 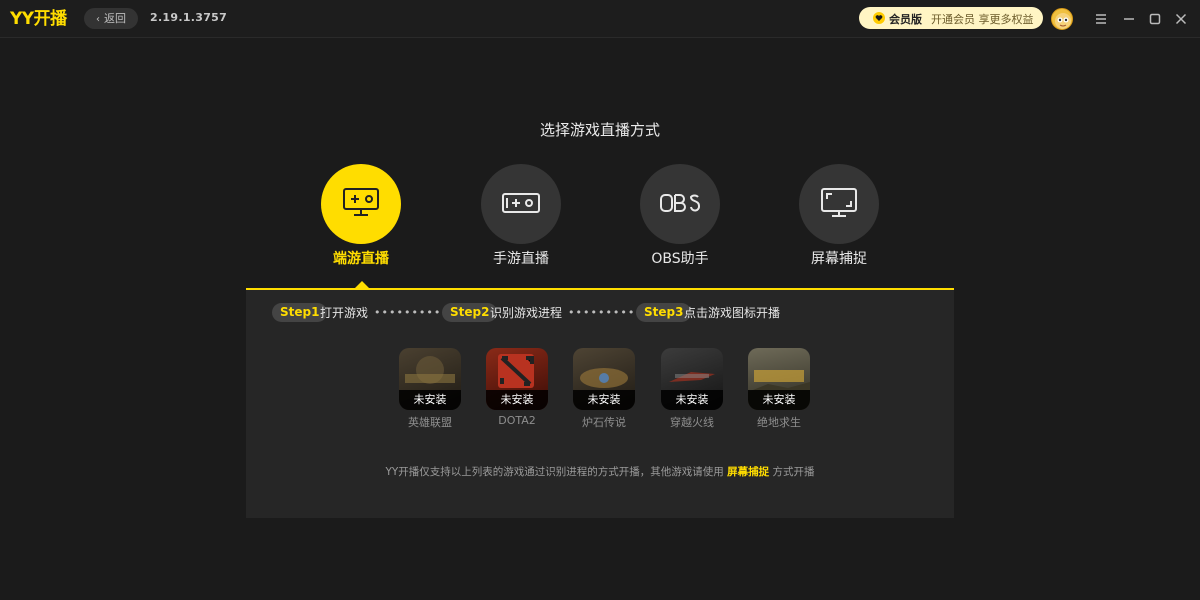 I want to click on vip-badge: 会员版, so click(x=905, y=19).